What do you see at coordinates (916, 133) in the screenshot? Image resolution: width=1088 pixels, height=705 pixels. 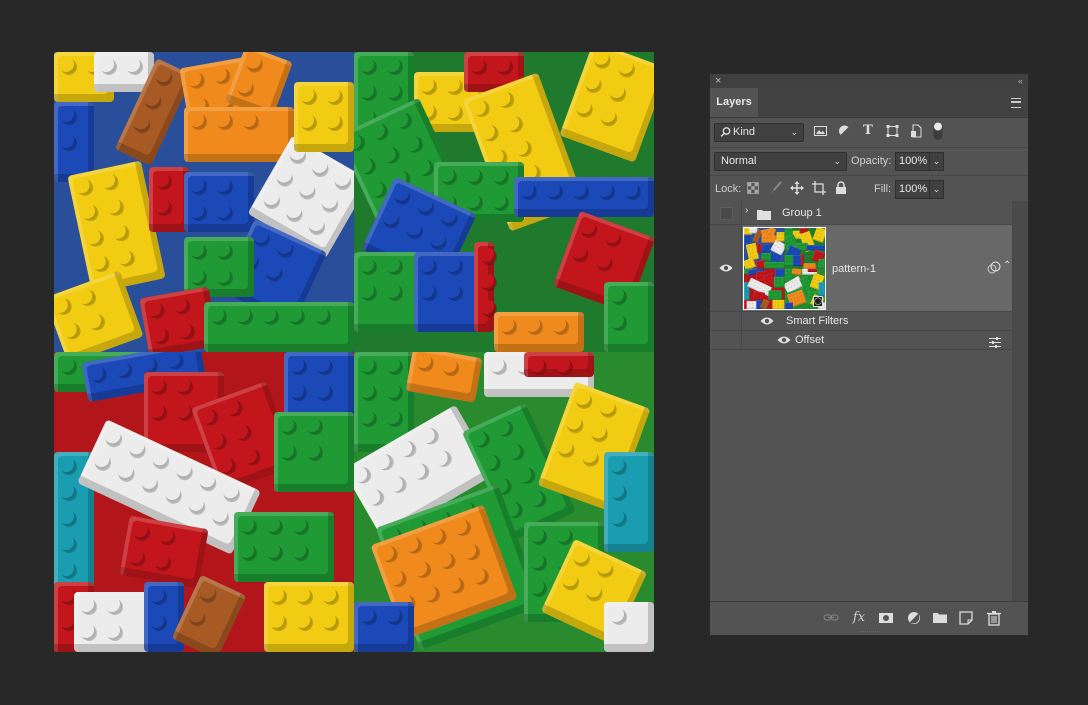 I see `smart-object-filter-icon` at bounding box center [916, 133].